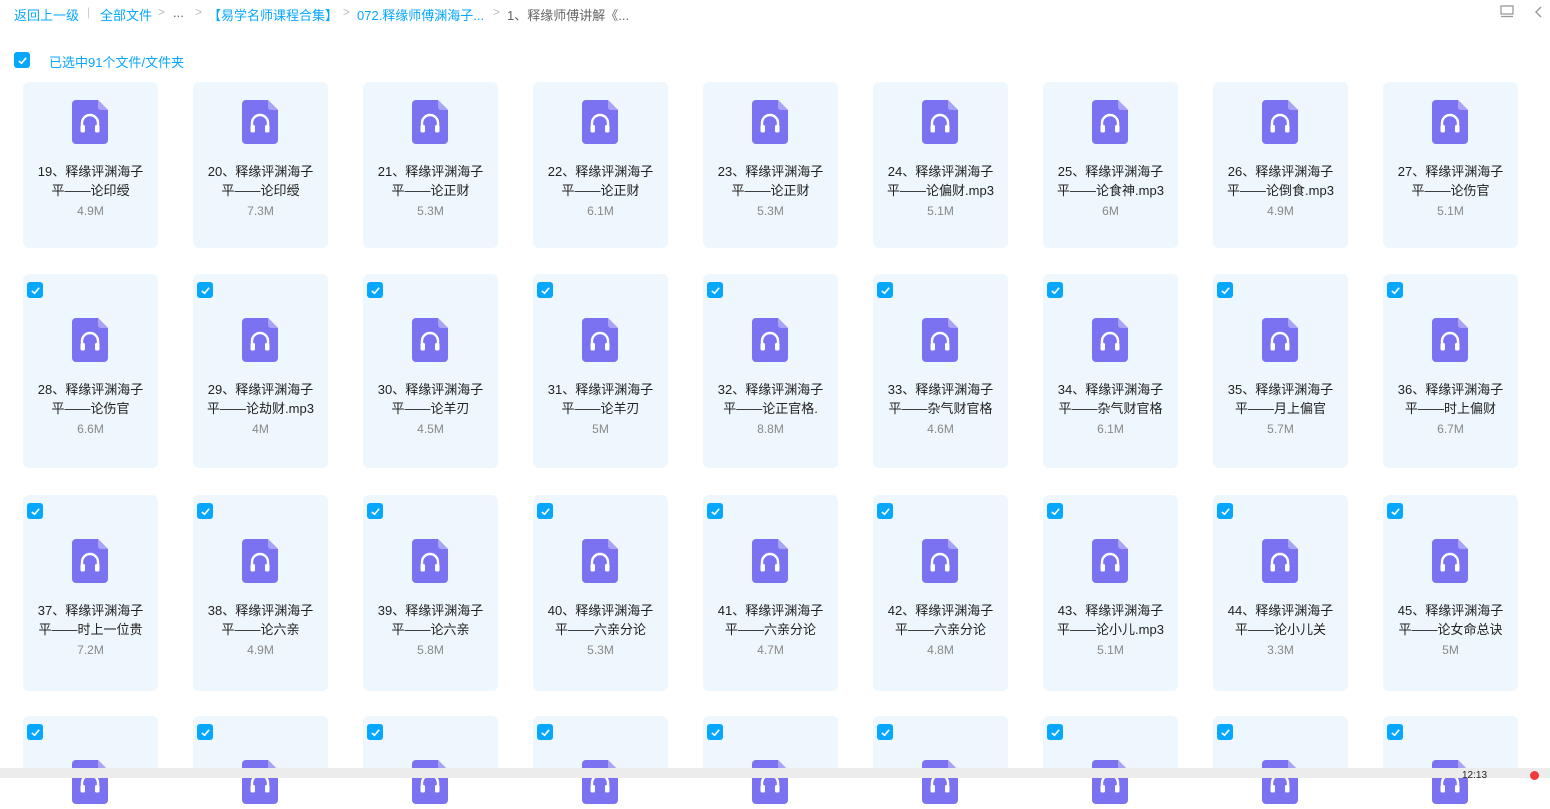 The image size is (1550, 809). I want to click on file-name: 35、释缘评渊海子 平——月上偏官, so click(1280, 399).